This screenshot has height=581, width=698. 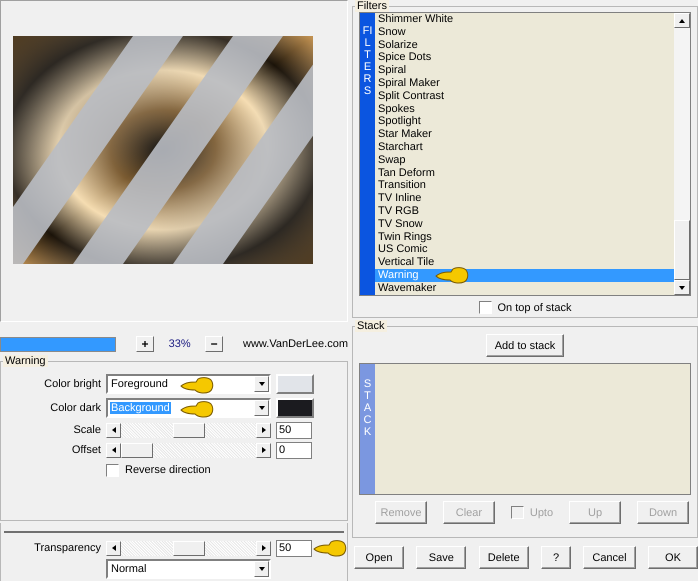 I want to click on add-to-stack-button: Add to stack, so click(x=525, y=345).